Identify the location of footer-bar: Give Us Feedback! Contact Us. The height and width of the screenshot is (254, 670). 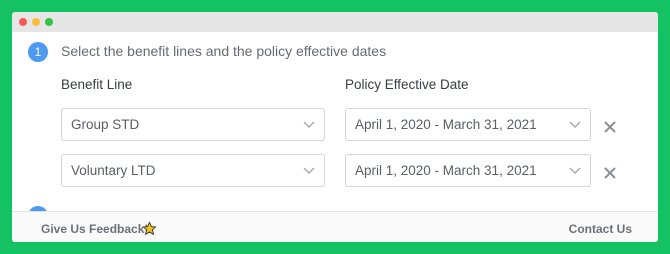
(335, 226).